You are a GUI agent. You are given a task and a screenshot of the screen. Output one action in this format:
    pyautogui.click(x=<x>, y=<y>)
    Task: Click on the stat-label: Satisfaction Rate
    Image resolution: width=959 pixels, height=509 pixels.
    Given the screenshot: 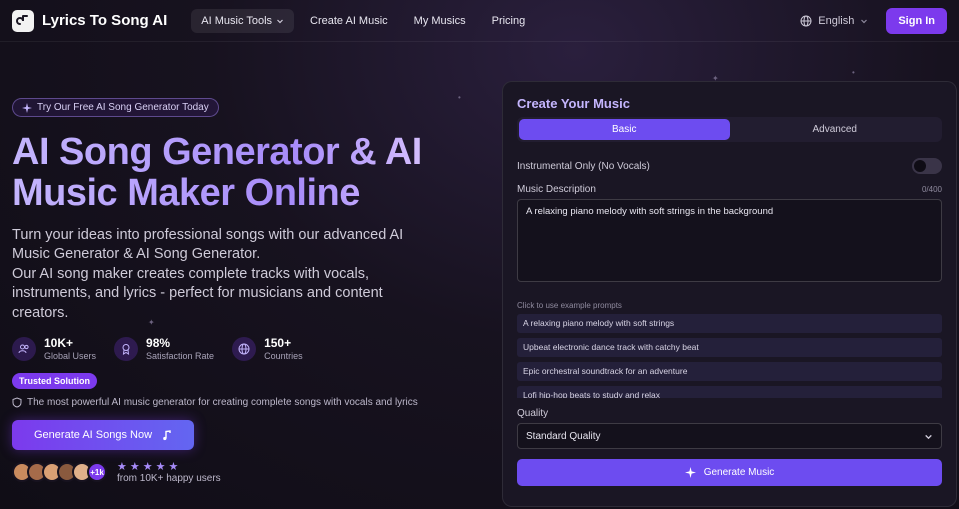 What is the action you would take?
    pyautogui.click(x=180, y=356)
    